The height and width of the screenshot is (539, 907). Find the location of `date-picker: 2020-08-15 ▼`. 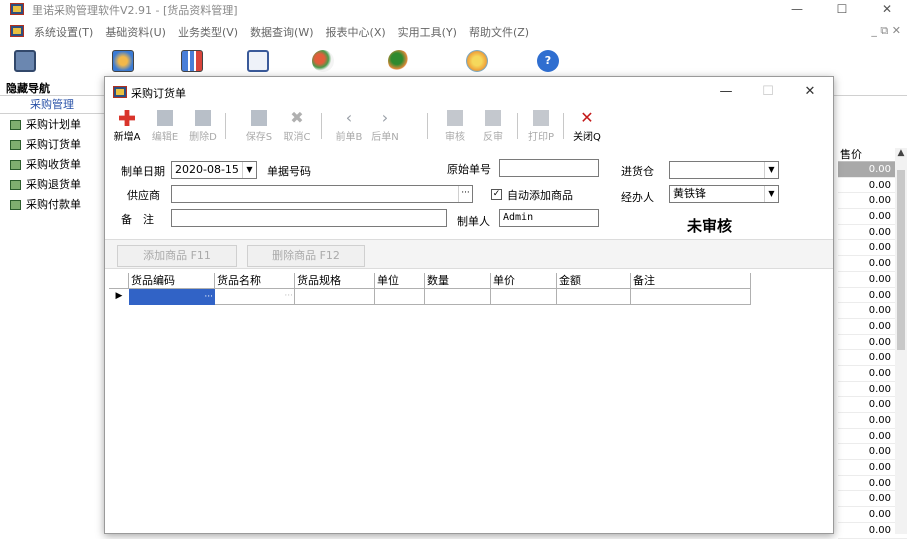

date-picker: 2020-08-15 ▼ is located at coordinates (214, 170).